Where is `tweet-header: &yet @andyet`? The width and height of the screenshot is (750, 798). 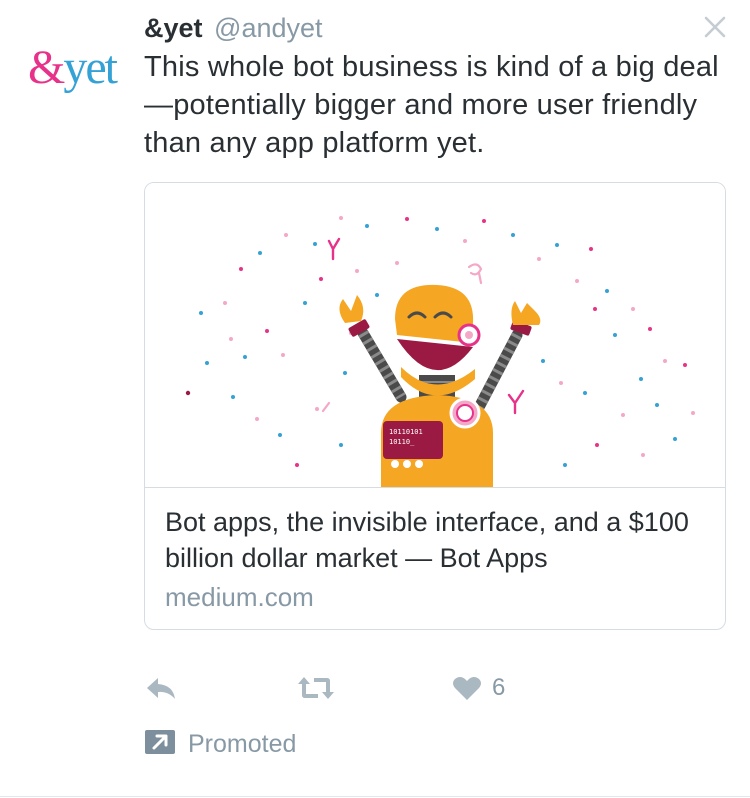 tweet-header: &yet @andyet is located at coordinates (233, 28).